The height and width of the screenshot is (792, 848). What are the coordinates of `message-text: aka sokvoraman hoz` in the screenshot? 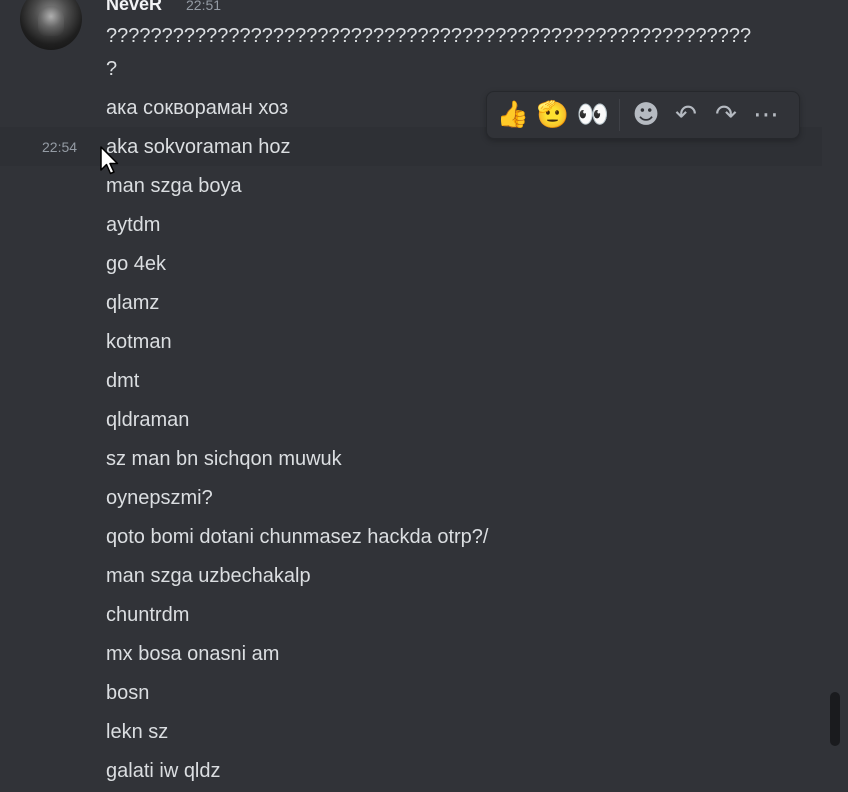 It's located at (198, 147).